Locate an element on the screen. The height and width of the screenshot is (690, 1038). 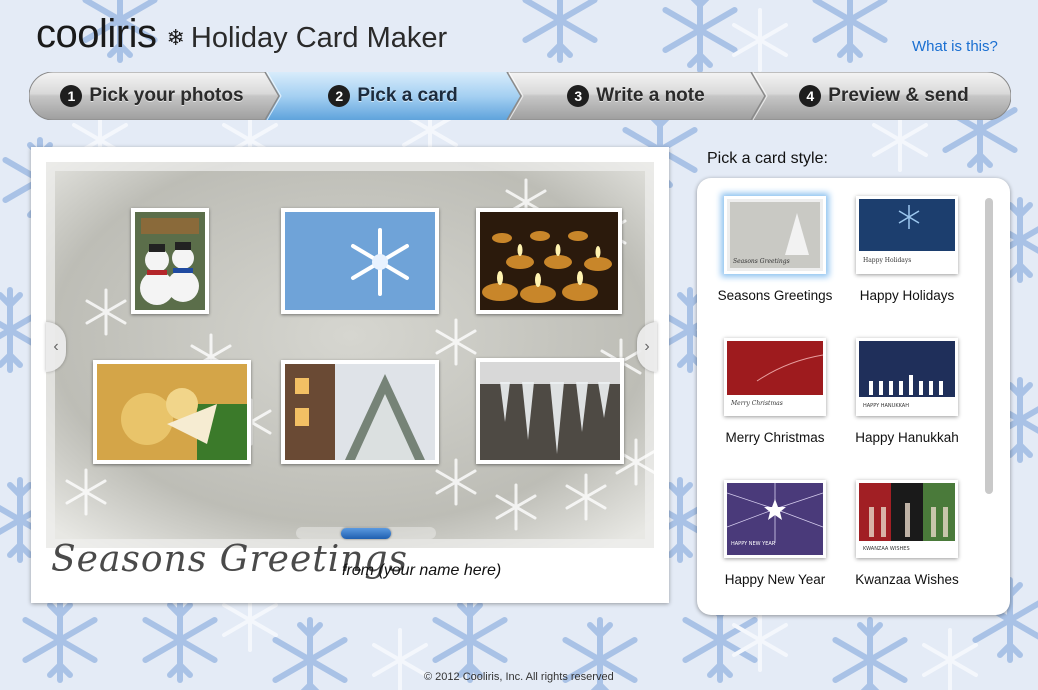
picker-scrollbar is located at coordinates (989, 346).